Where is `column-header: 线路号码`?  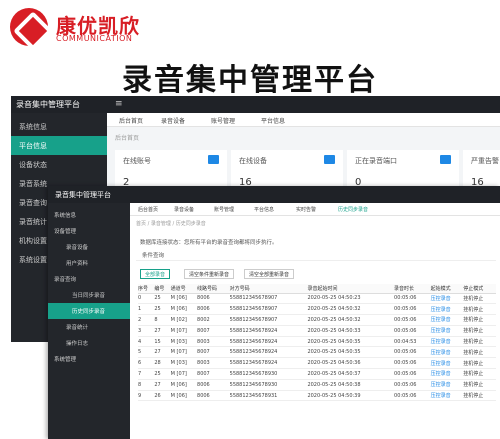 column-header: 线路号码 is located at coordinates (213, 289).